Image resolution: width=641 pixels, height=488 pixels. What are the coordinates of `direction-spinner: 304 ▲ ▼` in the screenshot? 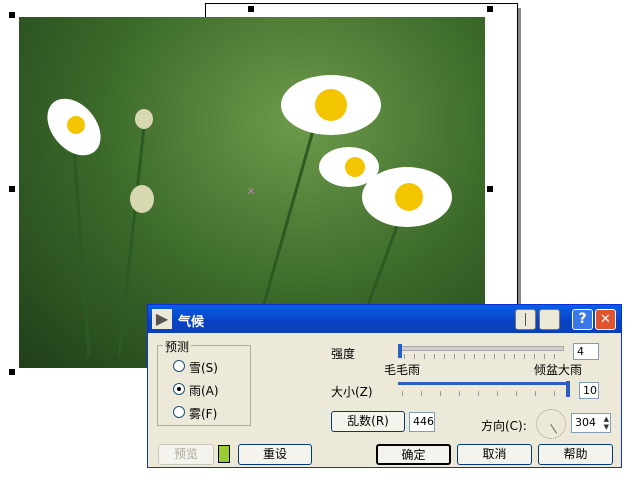 It's located at (591, 423).